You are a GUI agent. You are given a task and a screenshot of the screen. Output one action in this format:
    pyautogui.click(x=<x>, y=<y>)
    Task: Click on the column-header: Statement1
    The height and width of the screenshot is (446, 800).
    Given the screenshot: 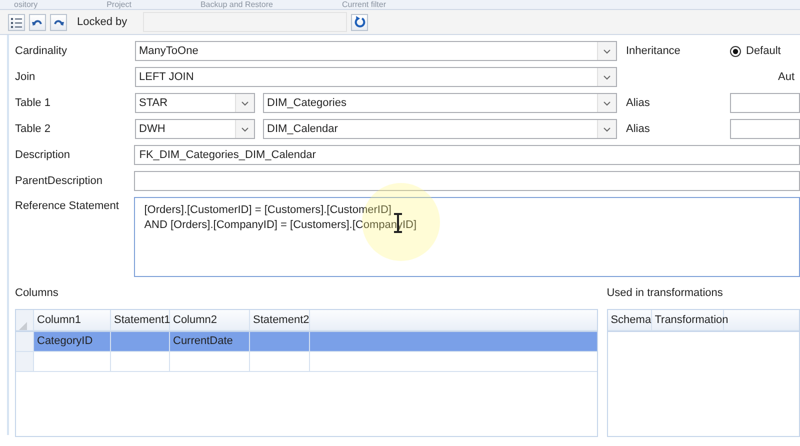 What is the action you would take?
    pyautogui.click(x=140, y=320)
    